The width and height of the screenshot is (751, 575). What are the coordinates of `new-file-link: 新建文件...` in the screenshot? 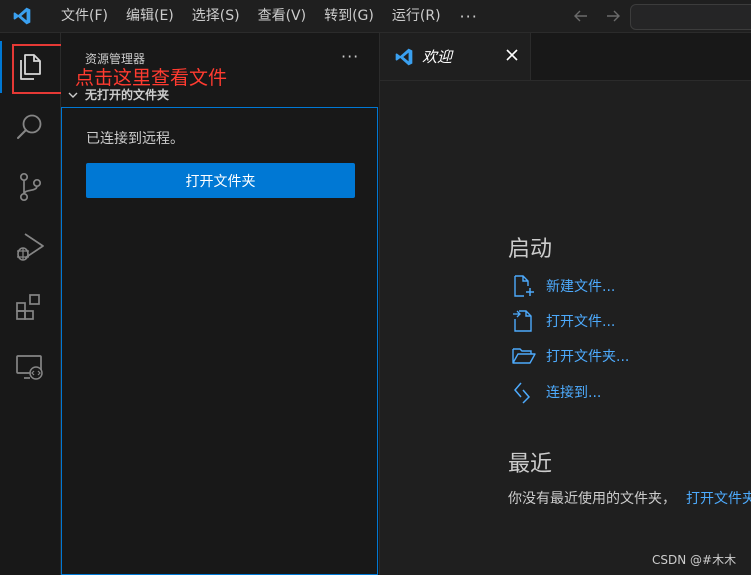 It's located at (563, 286).